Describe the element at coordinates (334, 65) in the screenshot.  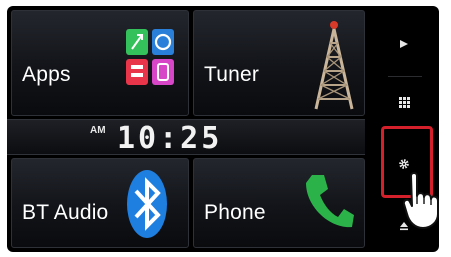
I see `radio-tower-icon` at that location.